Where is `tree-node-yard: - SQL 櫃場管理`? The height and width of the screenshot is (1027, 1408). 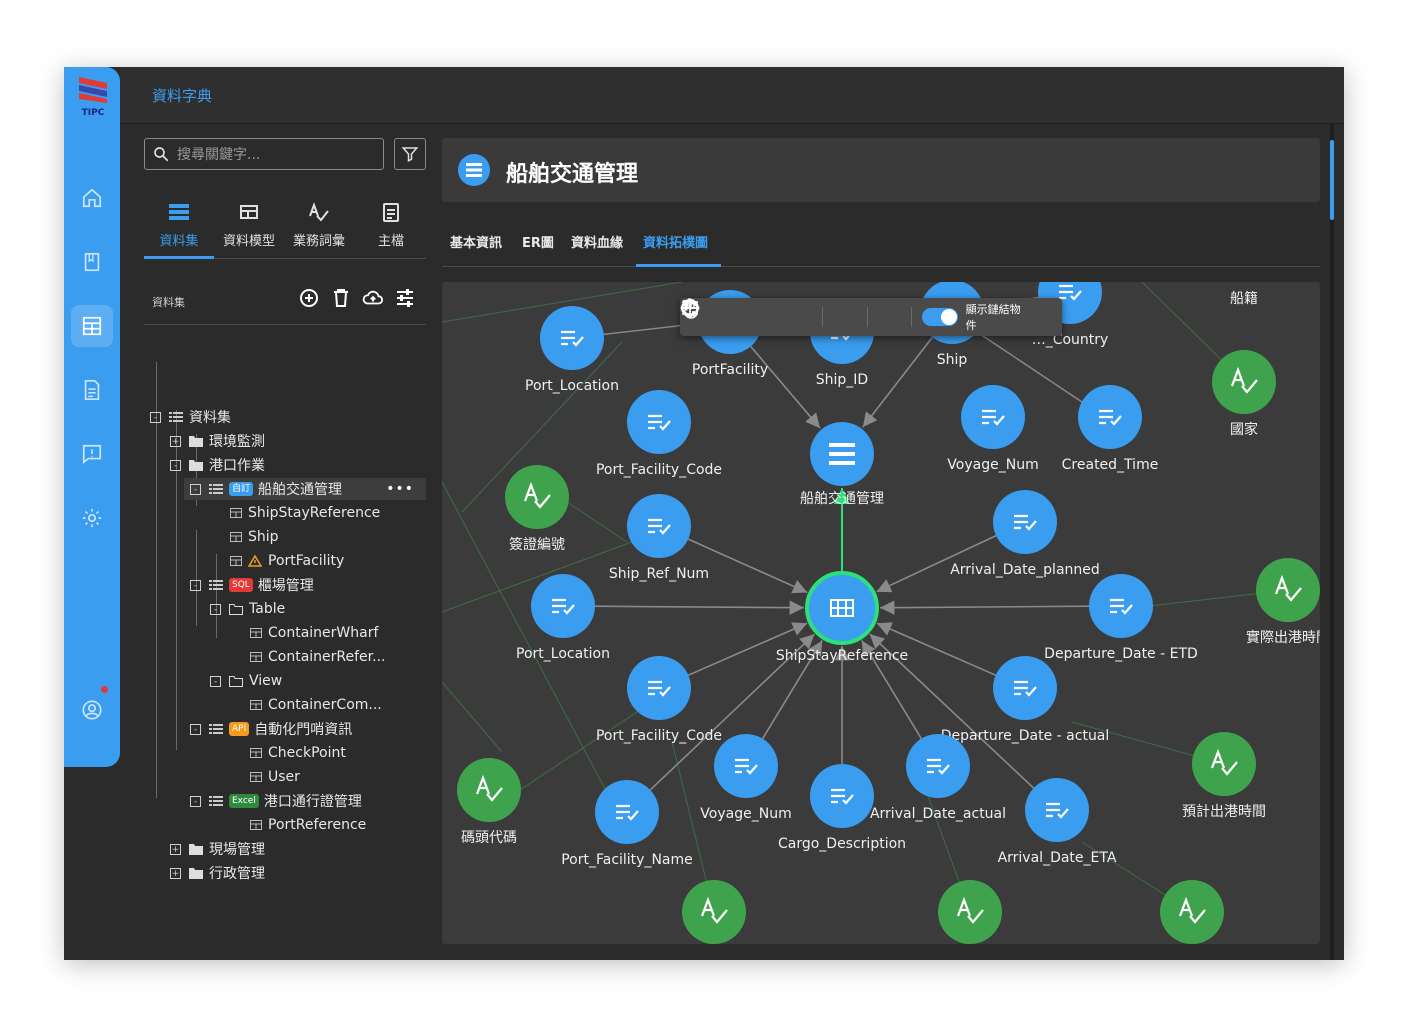
tree-node-yard: - SQL 櫃場管理 is located at coordinates (252, 585).